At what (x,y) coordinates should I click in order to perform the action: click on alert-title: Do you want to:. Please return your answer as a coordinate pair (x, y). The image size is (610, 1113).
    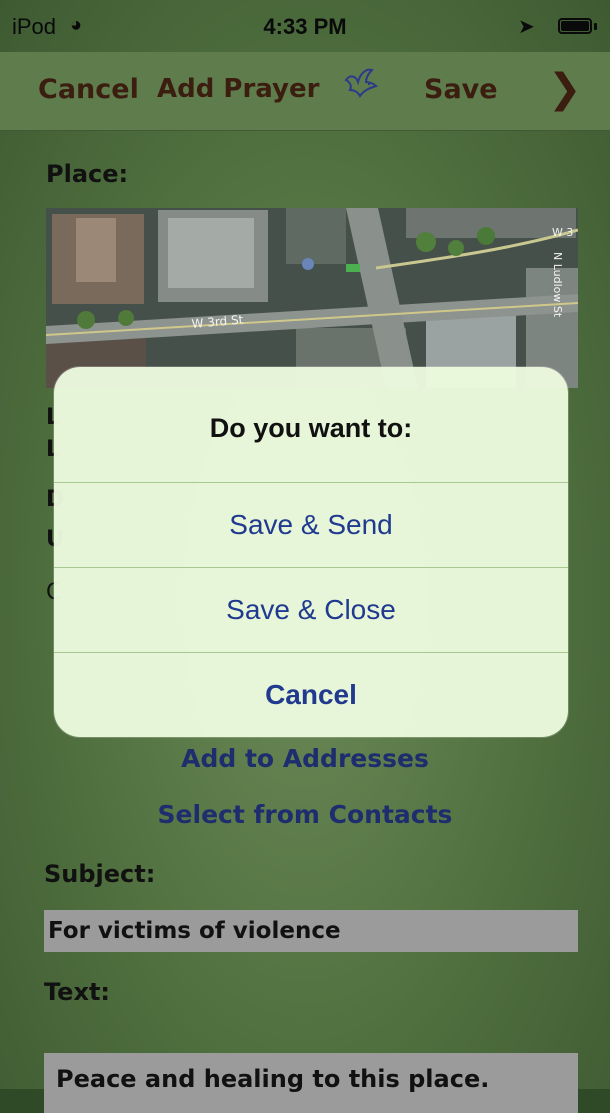
    Looking at the image, I should click on (311, 428).